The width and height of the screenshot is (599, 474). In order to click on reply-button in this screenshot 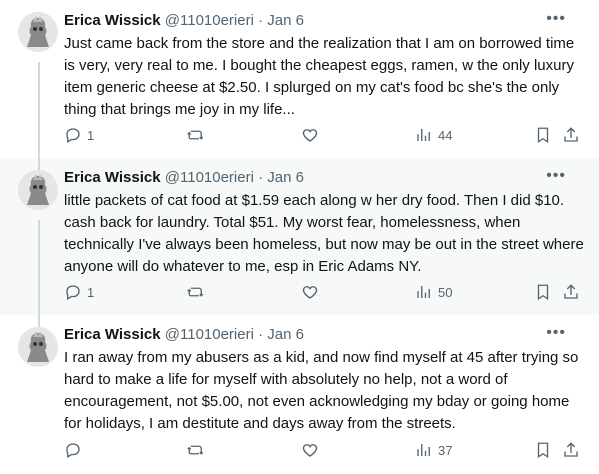, I will do `click(75, 450)`.